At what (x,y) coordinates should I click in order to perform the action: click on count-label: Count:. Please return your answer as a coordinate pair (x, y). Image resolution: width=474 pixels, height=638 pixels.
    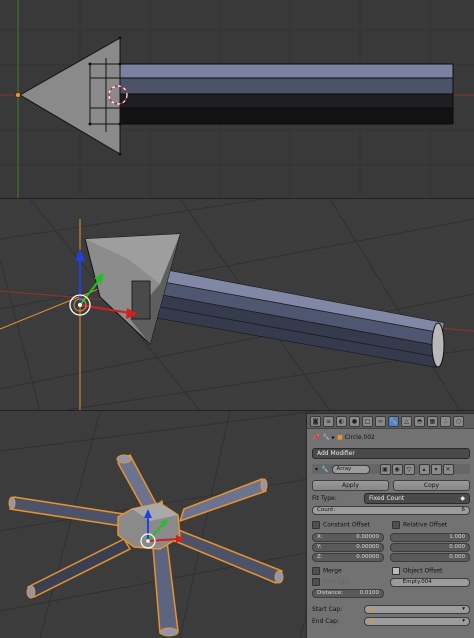
    Looking at the image, I should click on (326, 510).